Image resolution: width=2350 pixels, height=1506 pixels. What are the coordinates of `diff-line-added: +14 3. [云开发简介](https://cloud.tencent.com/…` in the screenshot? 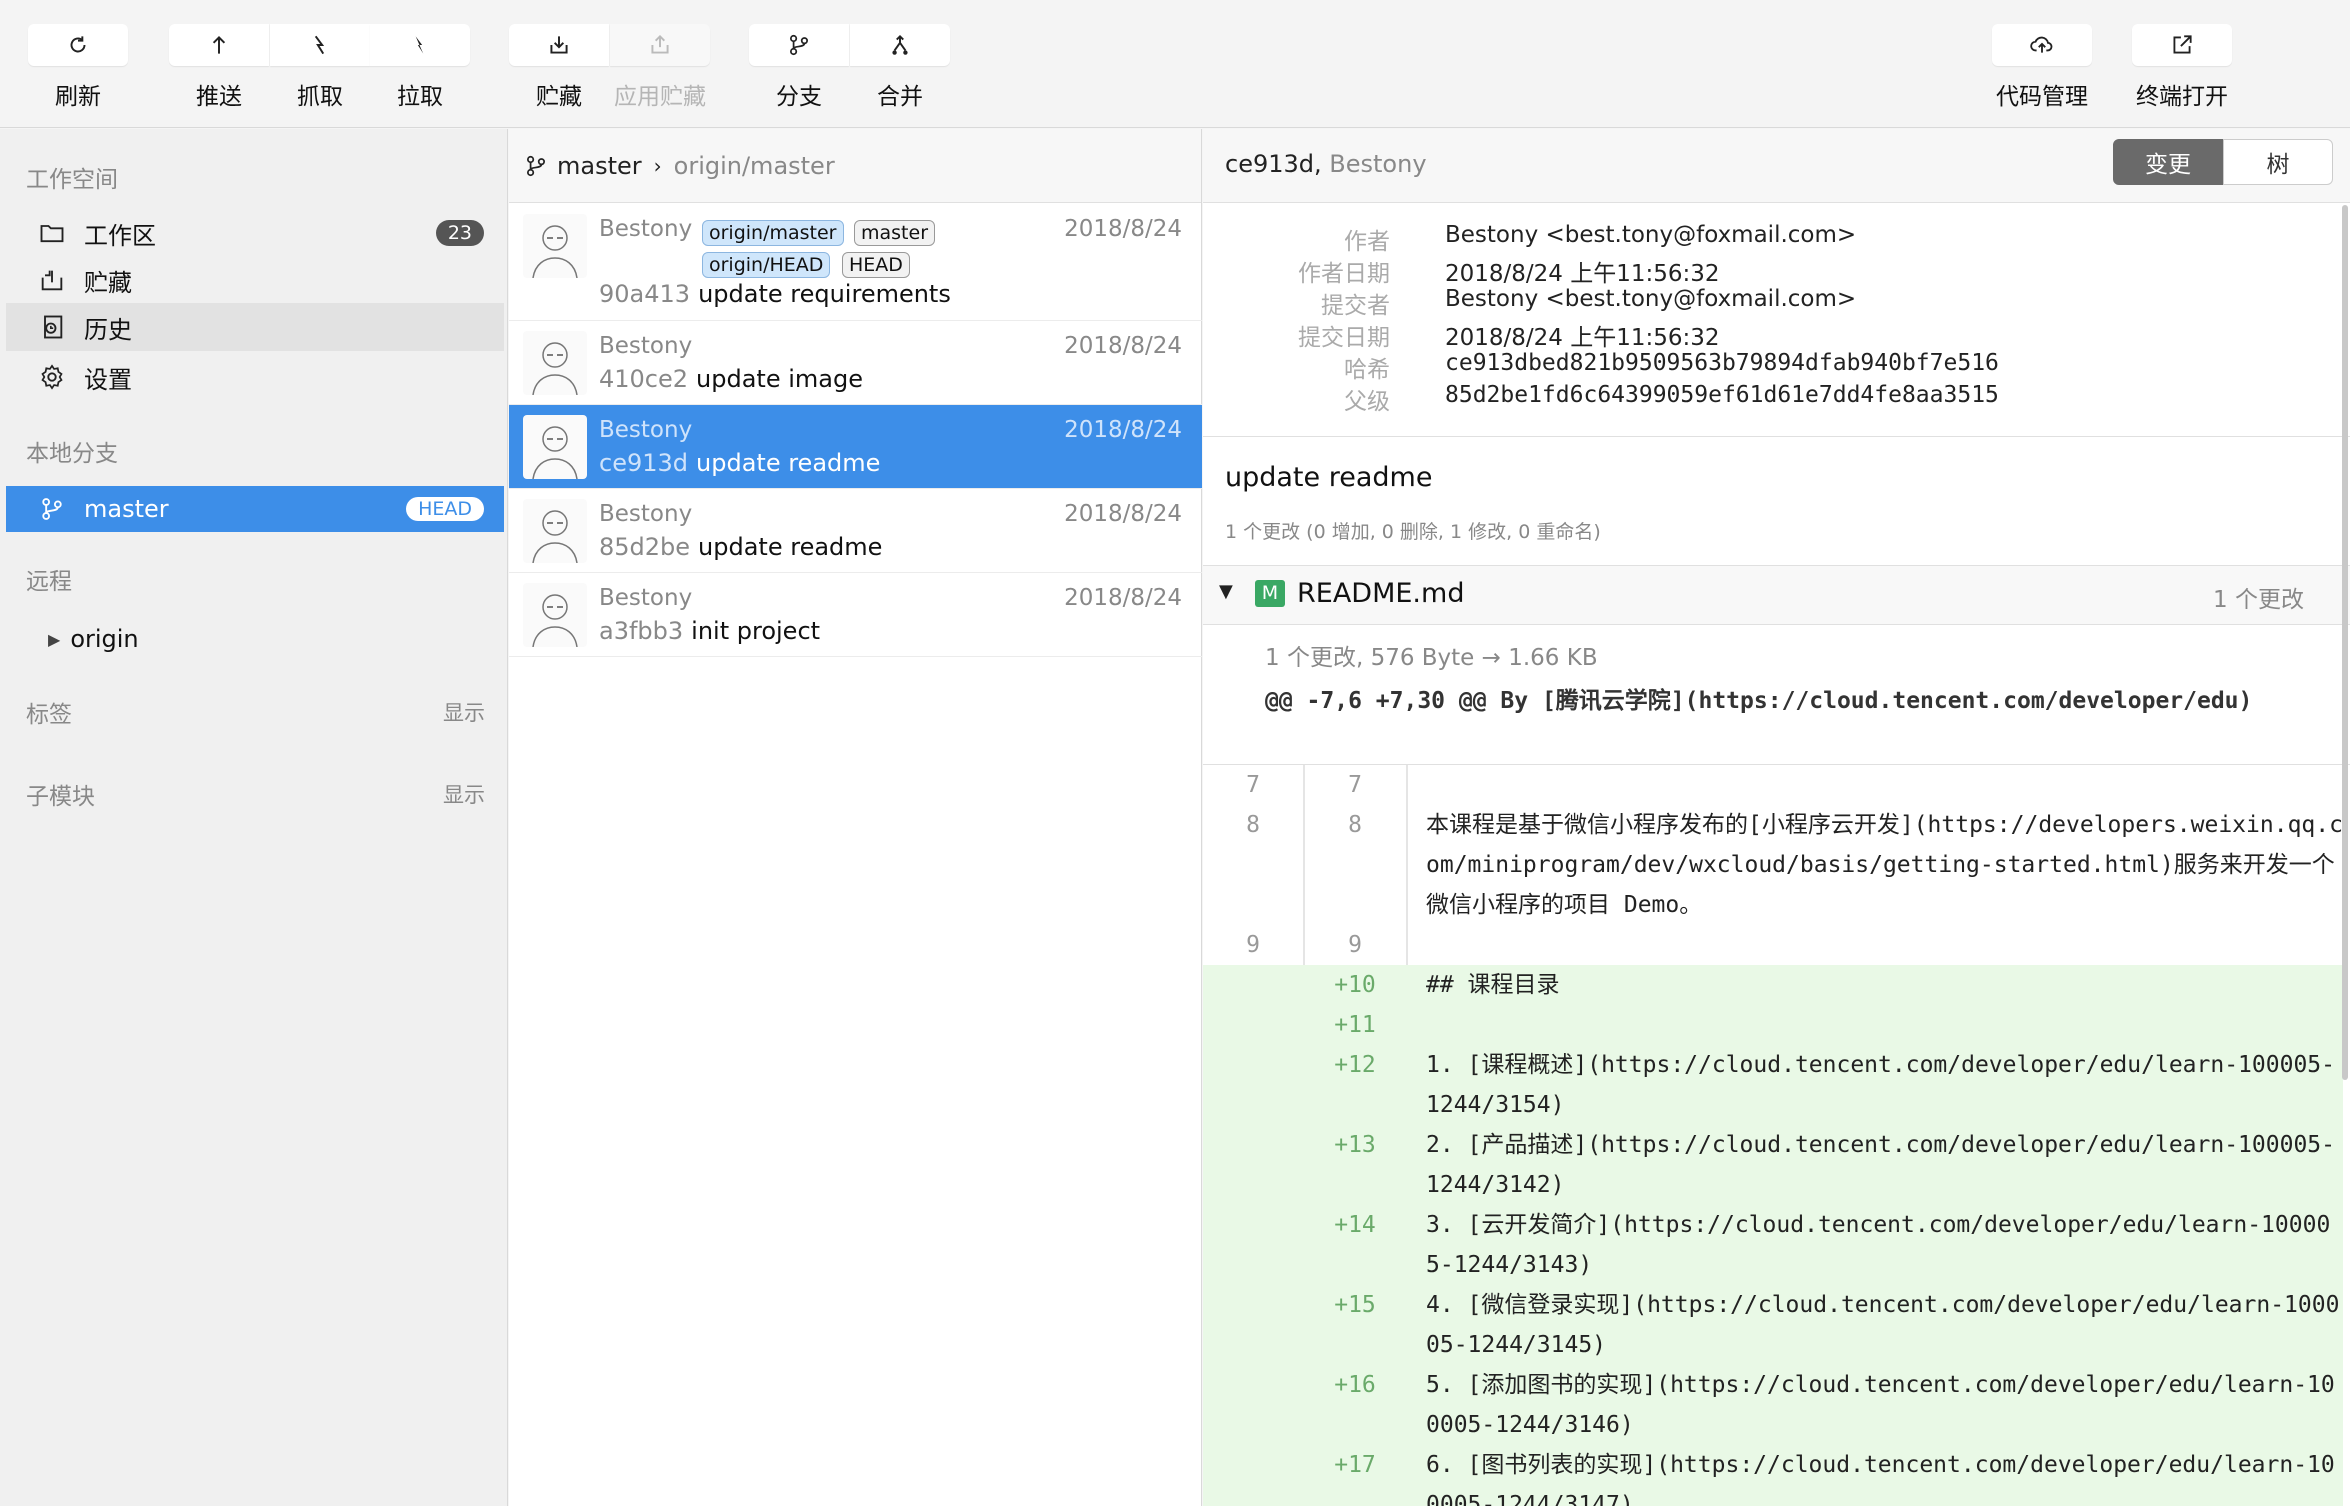 It's located at (1773, 1245).